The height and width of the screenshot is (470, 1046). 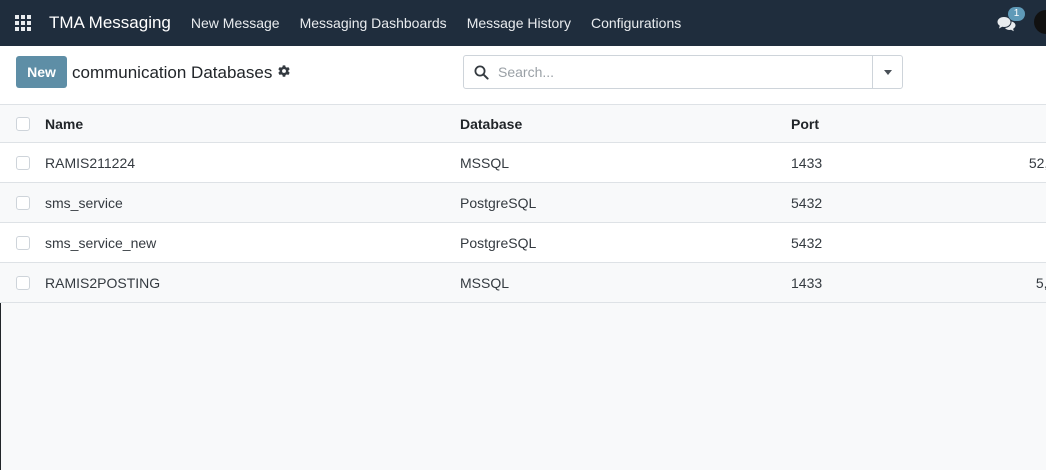 What do you see at coordinates (64, 123) in the screenshot?
I see `column-header-name: Name` at bounding box center [64, 123].